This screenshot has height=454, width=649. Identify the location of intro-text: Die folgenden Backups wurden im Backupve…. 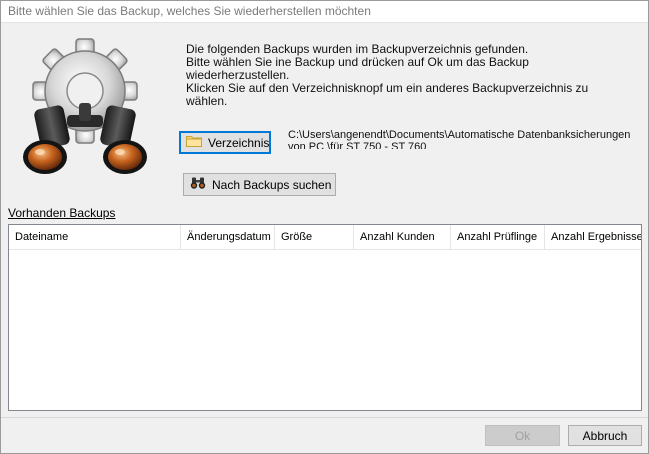
(408, 75).